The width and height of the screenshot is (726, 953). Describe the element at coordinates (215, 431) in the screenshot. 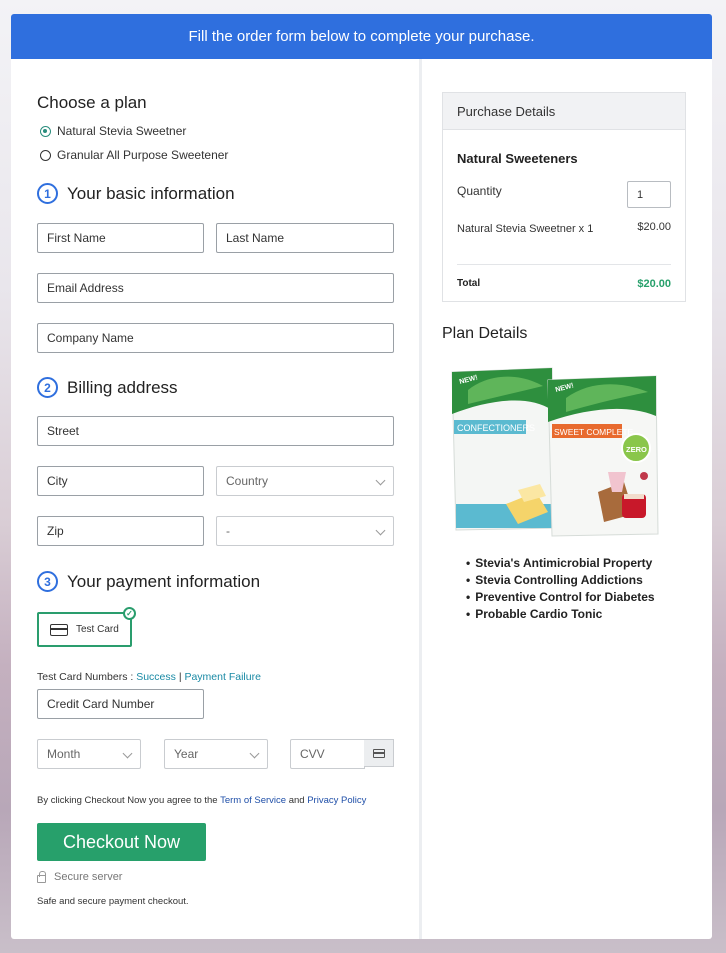

I see `street-input: Street` at that location.